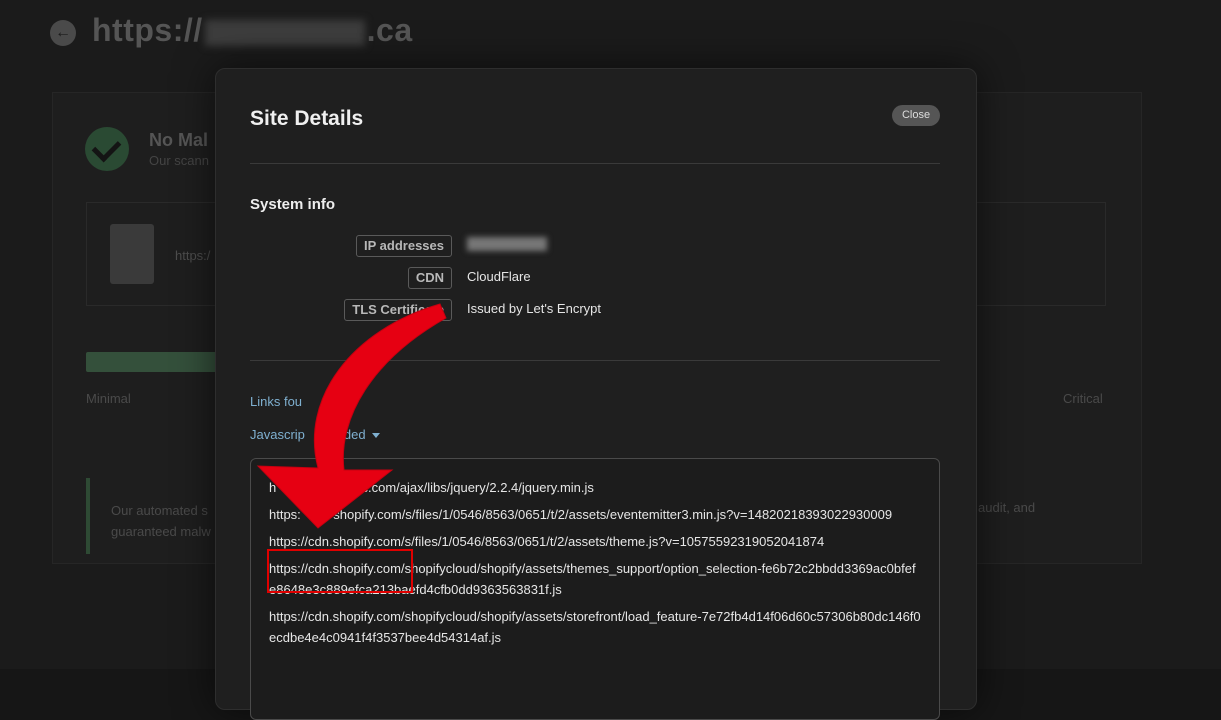 This screenshot has width=1221, height=720. Describe the element at coordinates (293, 204) in the screenshot. I see `system-info-title: System info` at that location.